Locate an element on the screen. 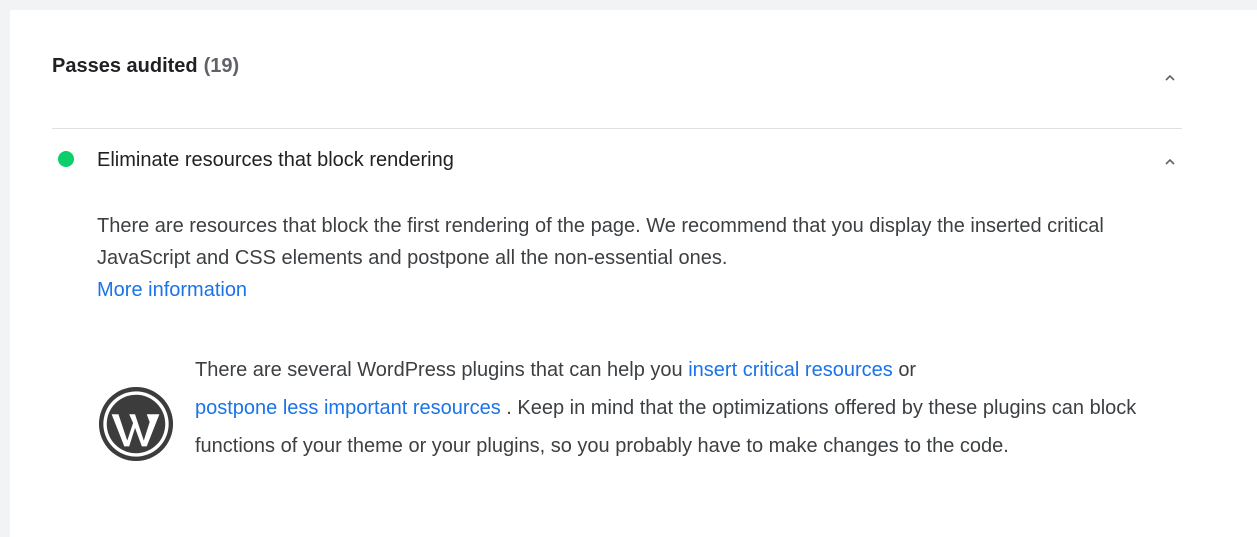  wp-text-middle: or is located at coordinates (907, 370).